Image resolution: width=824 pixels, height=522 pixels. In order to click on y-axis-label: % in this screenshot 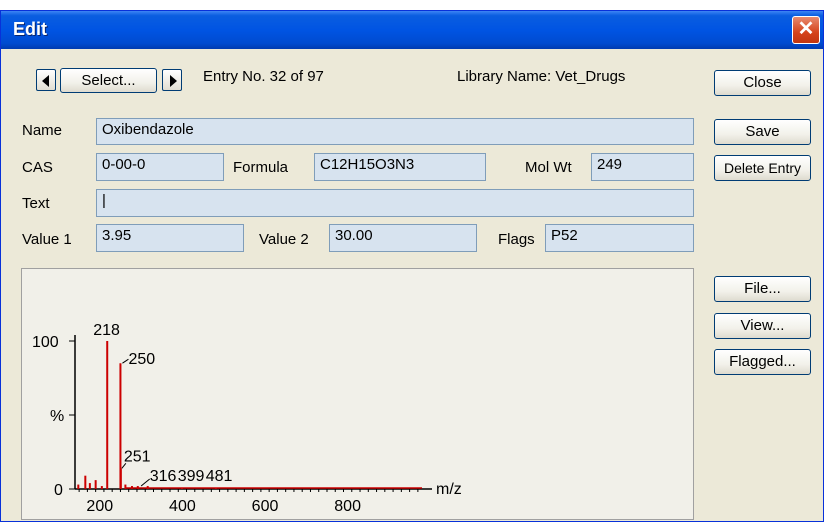, I will do `click(57, 416)`.